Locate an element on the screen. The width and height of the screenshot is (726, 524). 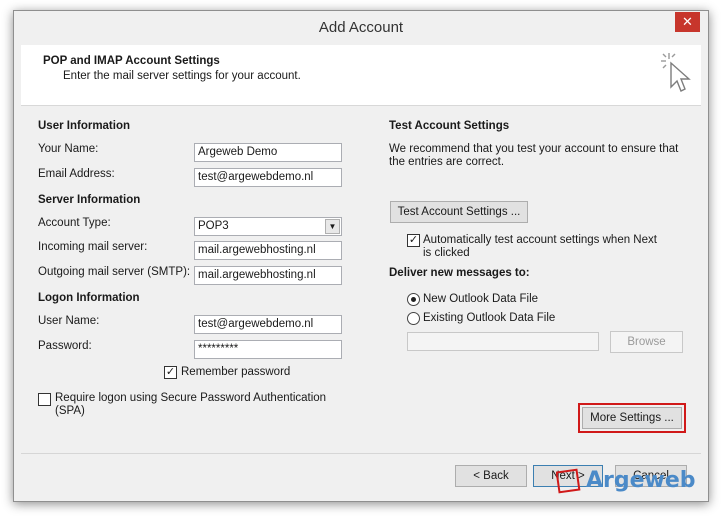
password-field: ********* is located at coordinates (268, 349).